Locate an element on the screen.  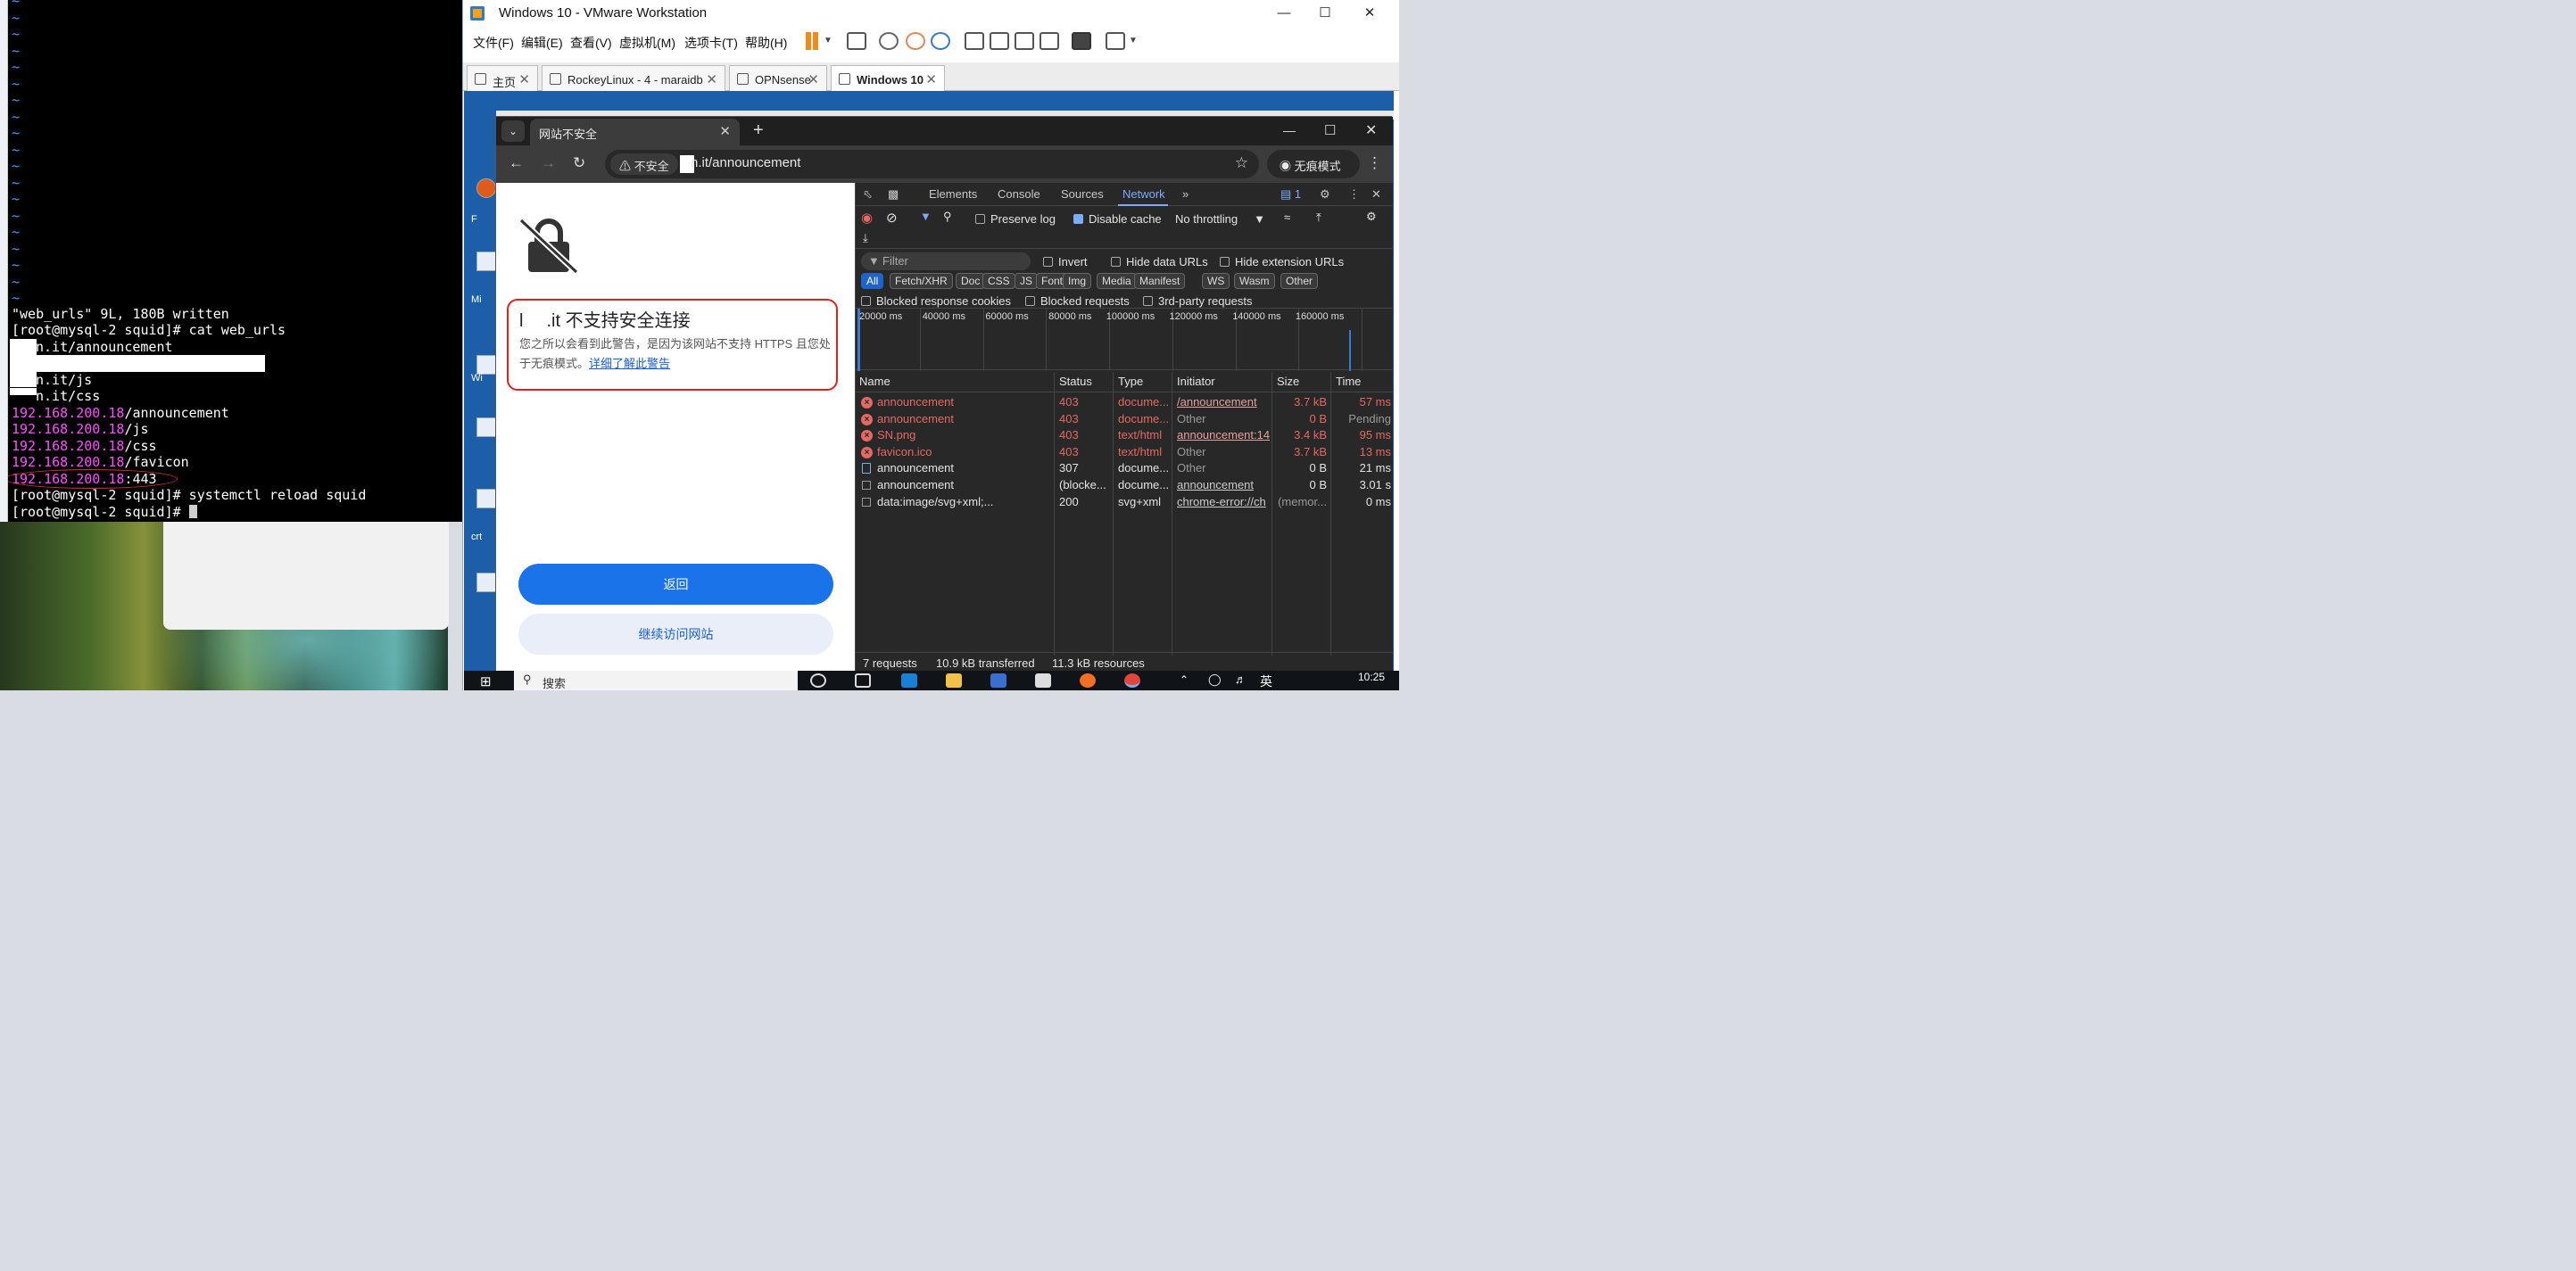
browser-tab: 网站不安全 ✕ is located at coordinates (635, 132).